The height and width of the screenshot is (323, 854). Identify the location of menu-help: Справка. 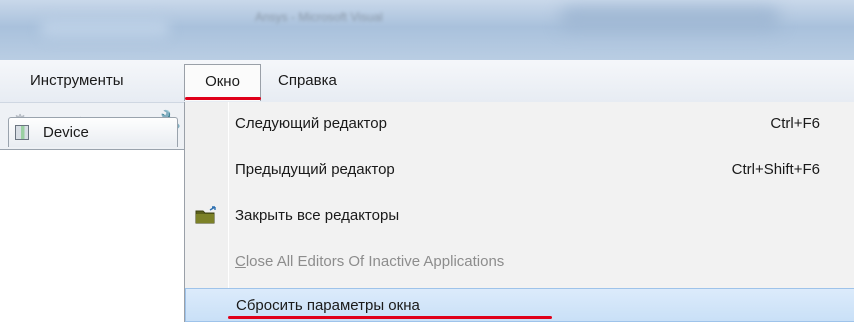
(307, 81).